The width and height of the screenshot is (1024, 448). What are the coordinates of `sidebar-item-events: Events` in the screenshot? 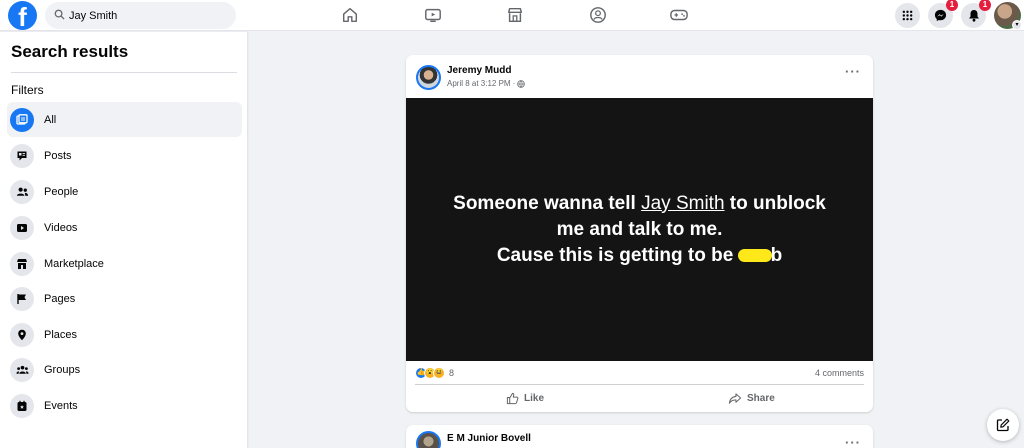 It's located at (124, 405).